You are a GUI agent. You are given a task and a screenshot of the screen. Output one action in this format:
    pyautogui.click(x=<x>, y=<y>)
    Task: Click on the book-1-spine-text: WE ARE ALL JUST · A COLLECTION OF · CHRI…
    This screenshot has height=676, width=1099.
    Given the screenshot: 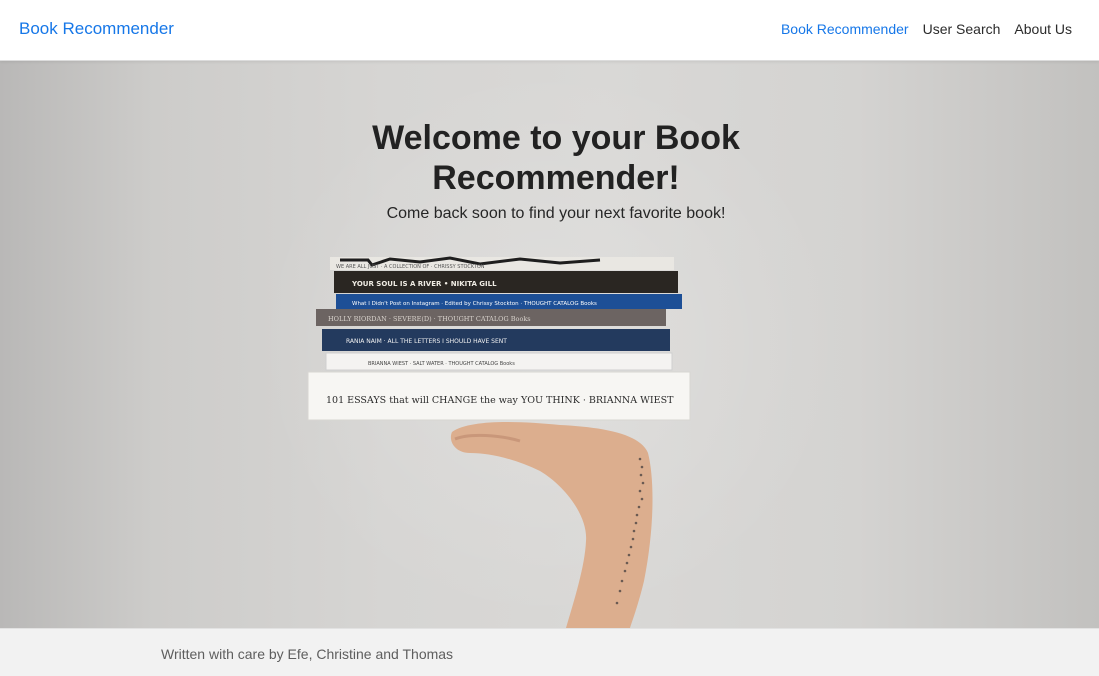 What is the action you would take?
    pyautogui.click(x=410, y=267)
    